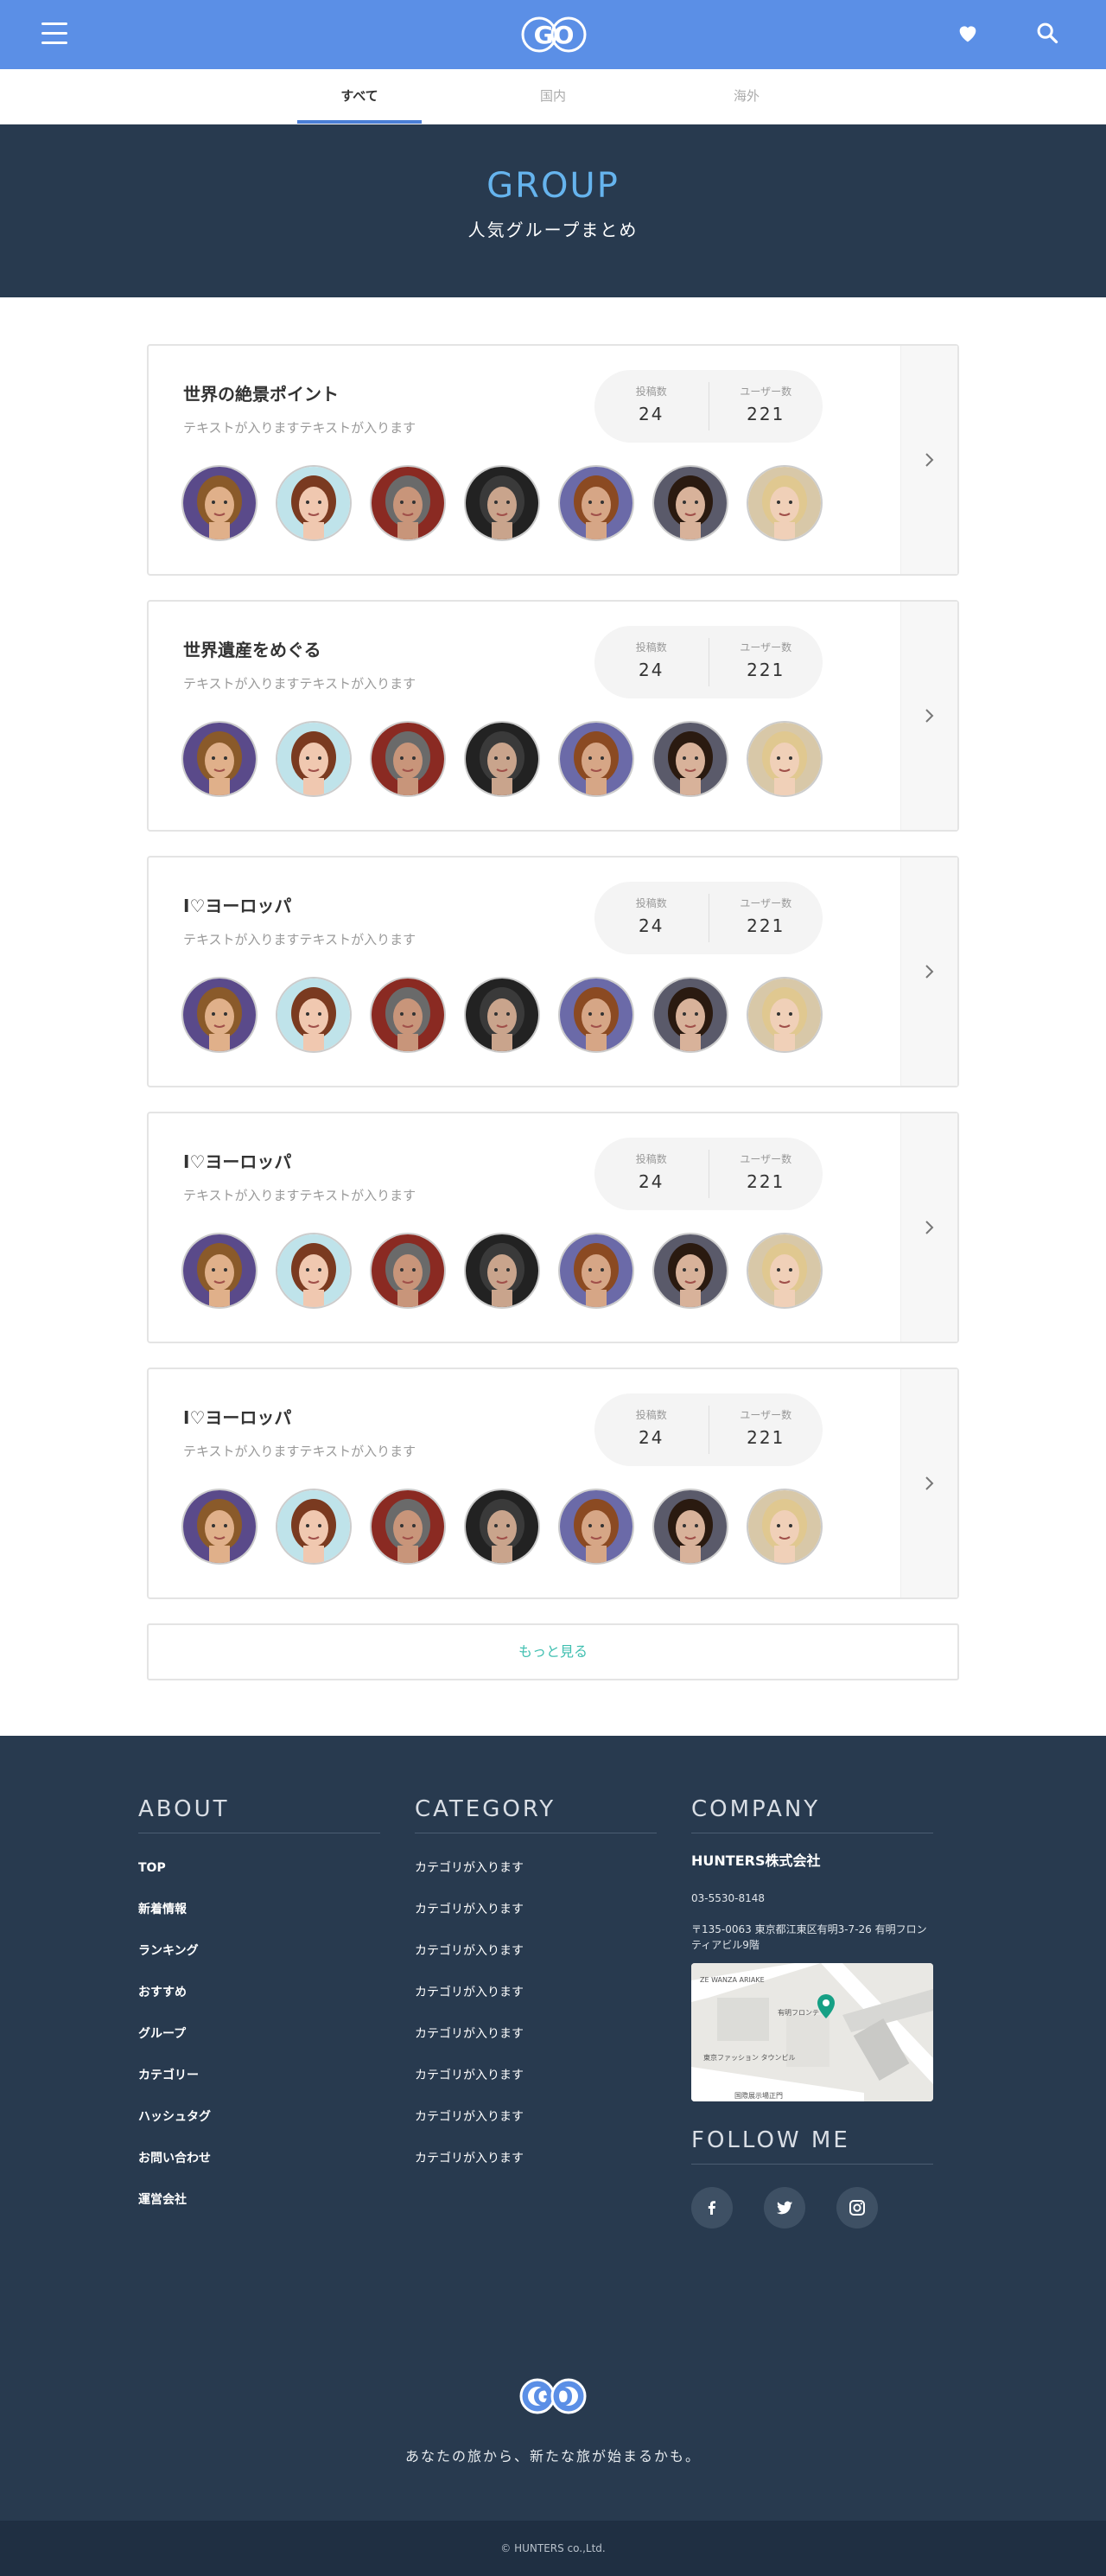  I want to click on group-card: 世界の絶景ポイント テキストが入りますテキストが入ります 投稿数 24 ユーザー数 221, so click(553, 460).